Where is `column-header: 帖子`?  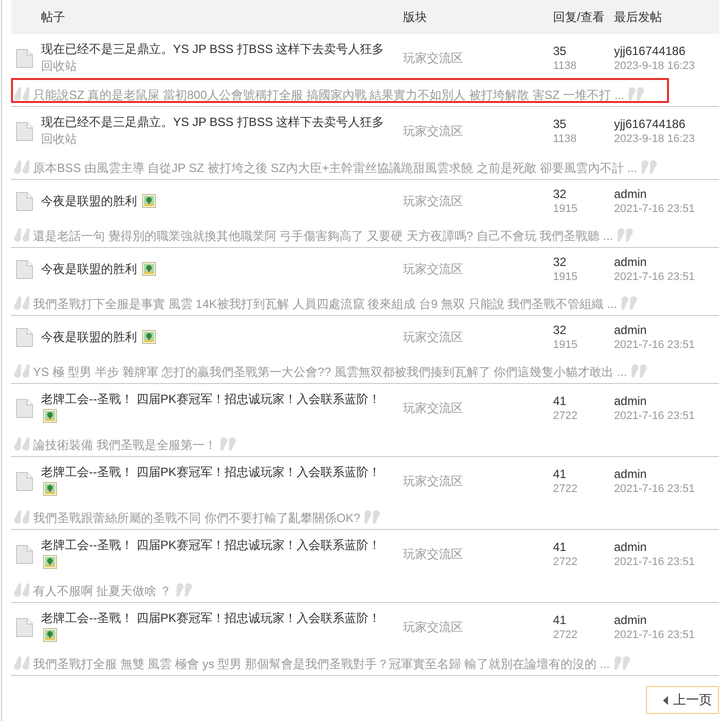 column-header: 帖子 is located at coordinates (53, 17).